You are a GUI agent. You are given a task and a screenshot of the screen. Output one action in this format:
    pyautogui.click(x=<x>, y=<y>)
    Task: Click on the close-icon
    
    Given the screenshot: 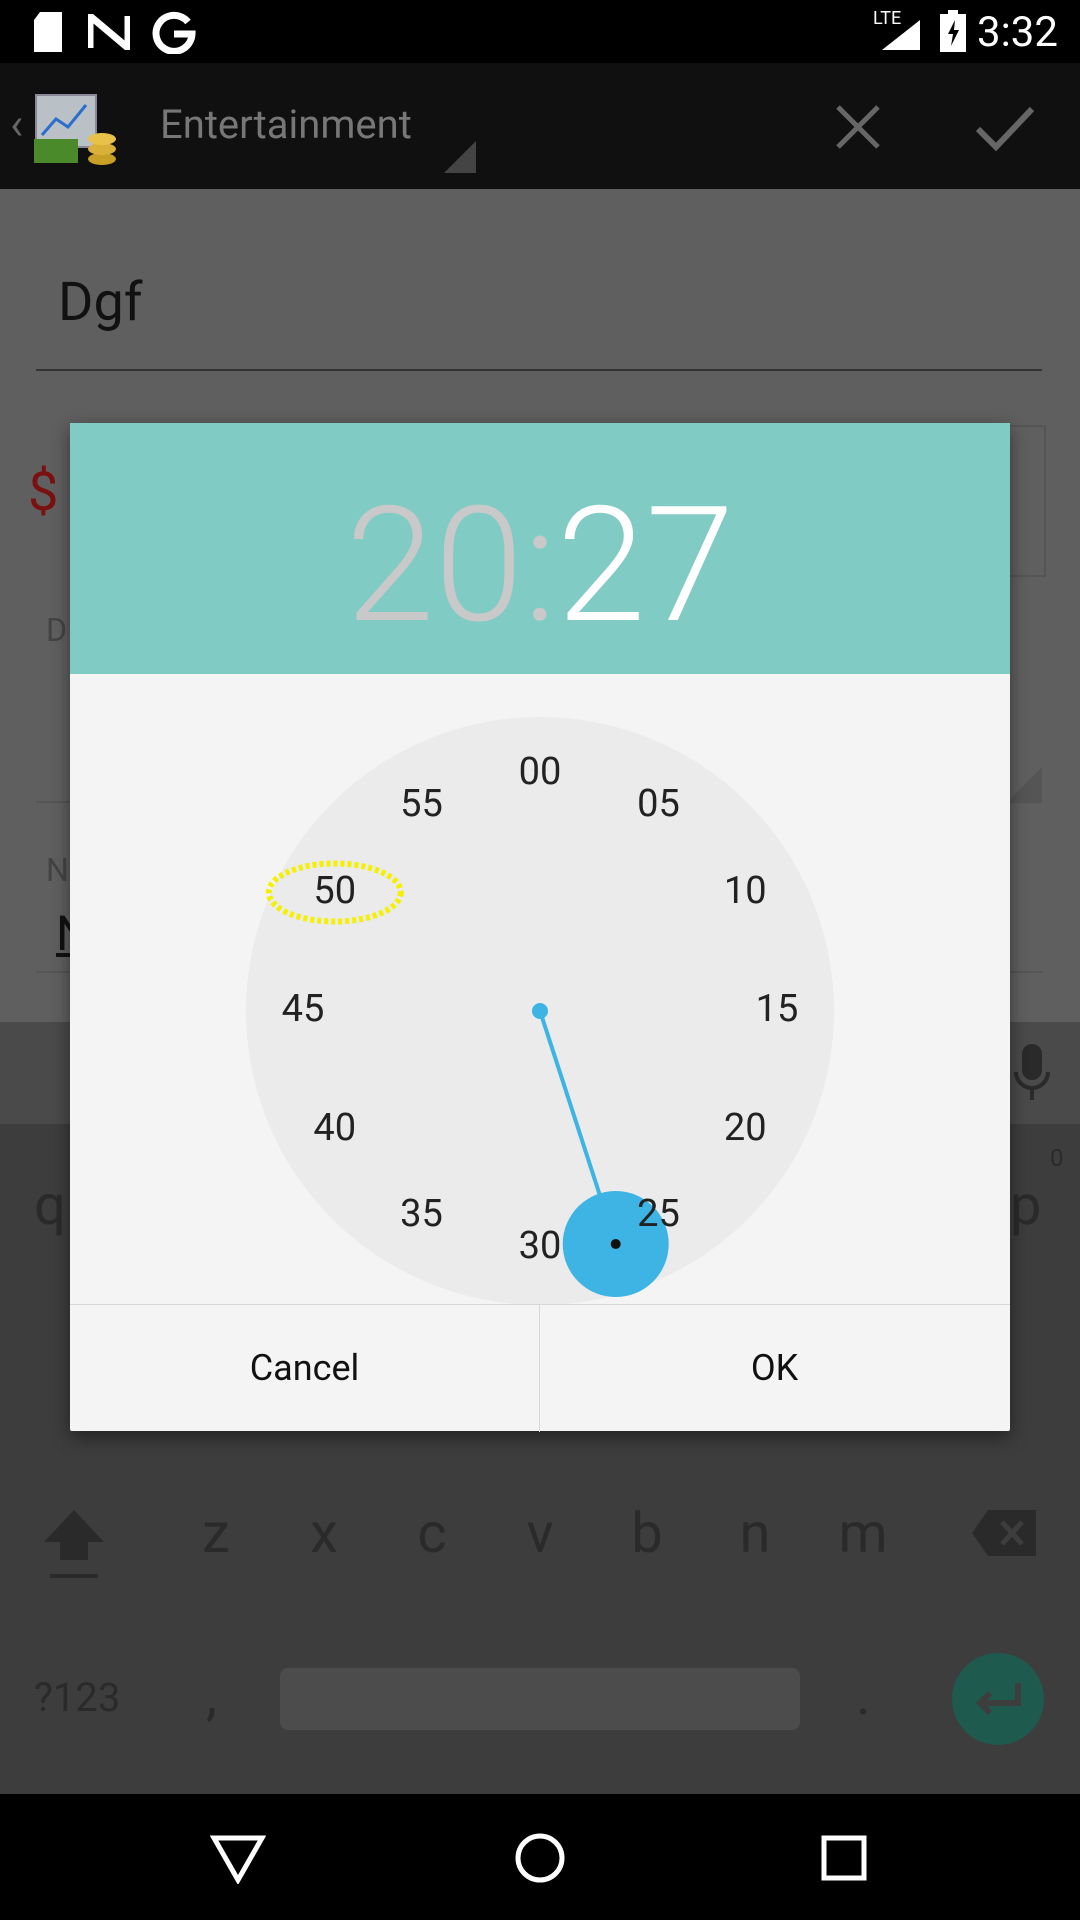 What is the action you would take?
    pyautogui.click(x=858, y=127)
    